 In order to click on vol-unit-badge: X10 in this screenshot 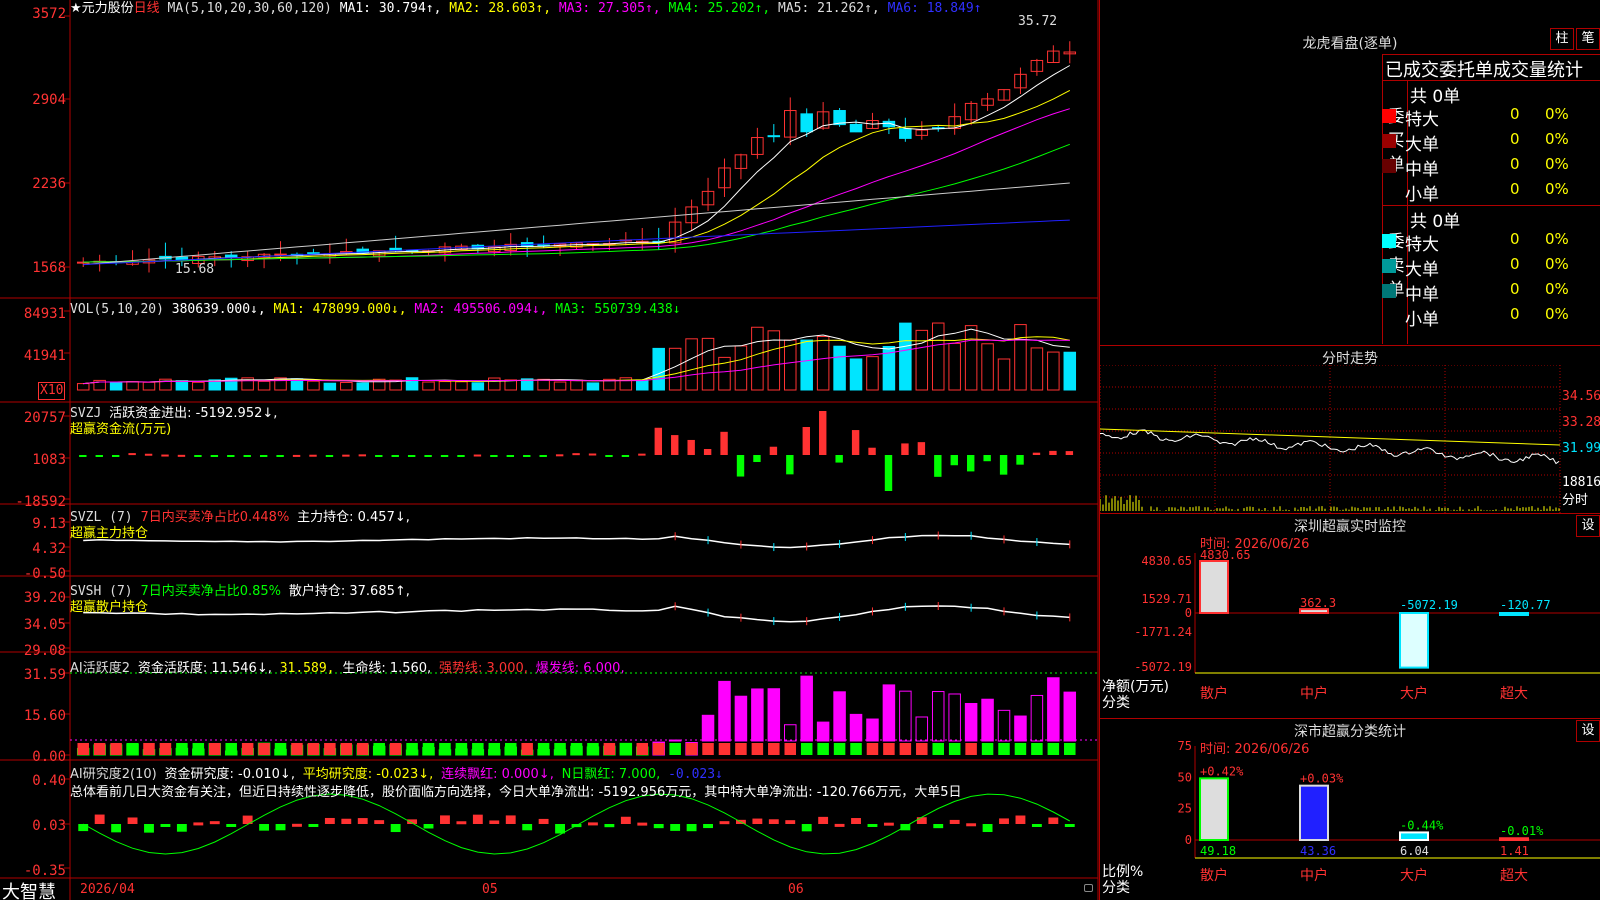, I will do `click(52, 391)`.